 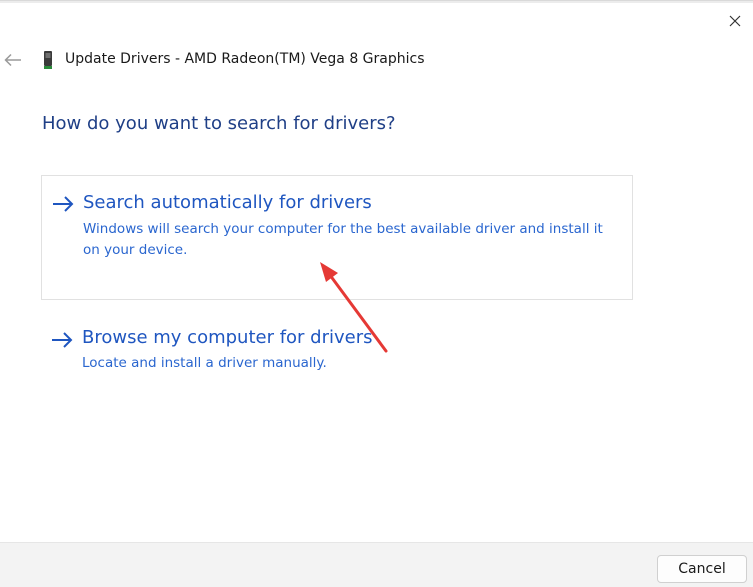 What do you see at coordinates (48, 60) in the screenshot?
I see `display-adapter-icon` at bounding box center [48, 60].